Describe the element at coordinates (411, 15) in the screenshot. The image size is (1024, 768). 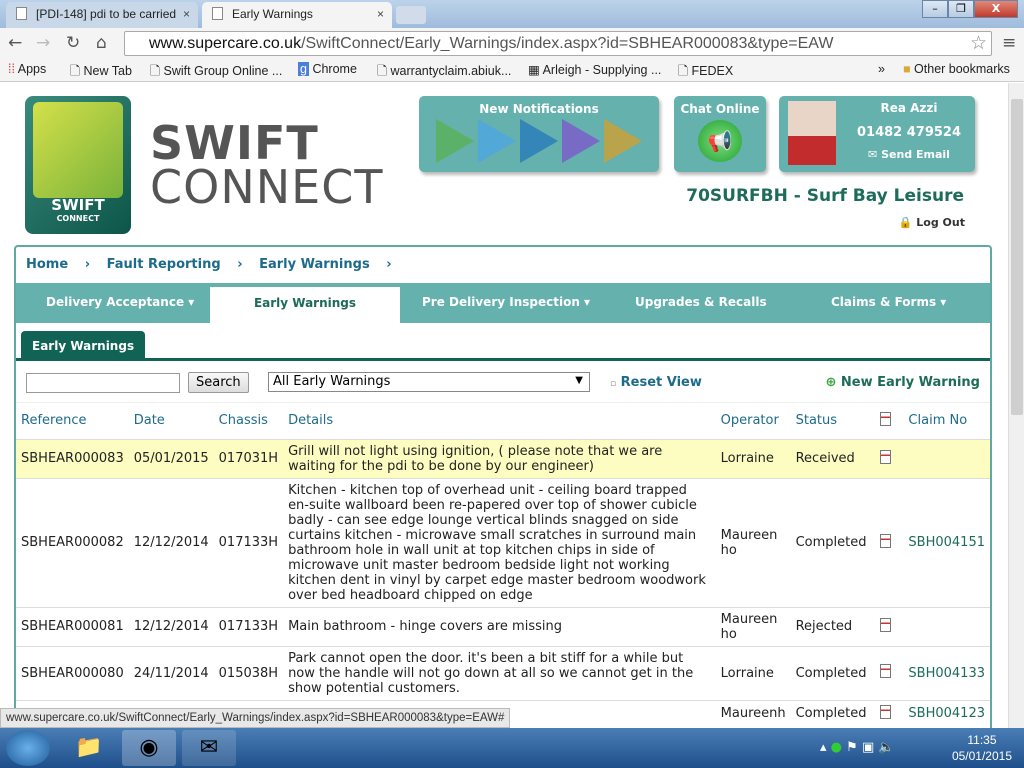
I see `new-tab-button` at that location.